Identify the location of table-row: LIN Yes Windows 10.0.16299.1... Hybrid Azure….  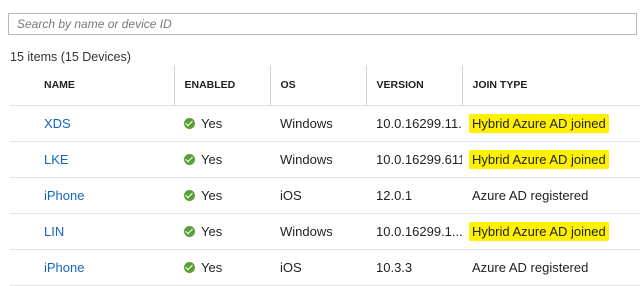
(325, 231).